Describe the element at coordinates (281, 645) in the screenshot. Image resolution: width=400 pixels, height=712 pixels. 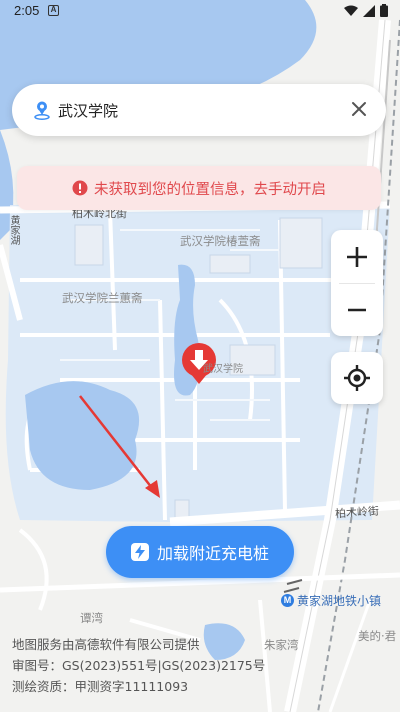
I see `map-label-place-2: 朱家湾` at that location.